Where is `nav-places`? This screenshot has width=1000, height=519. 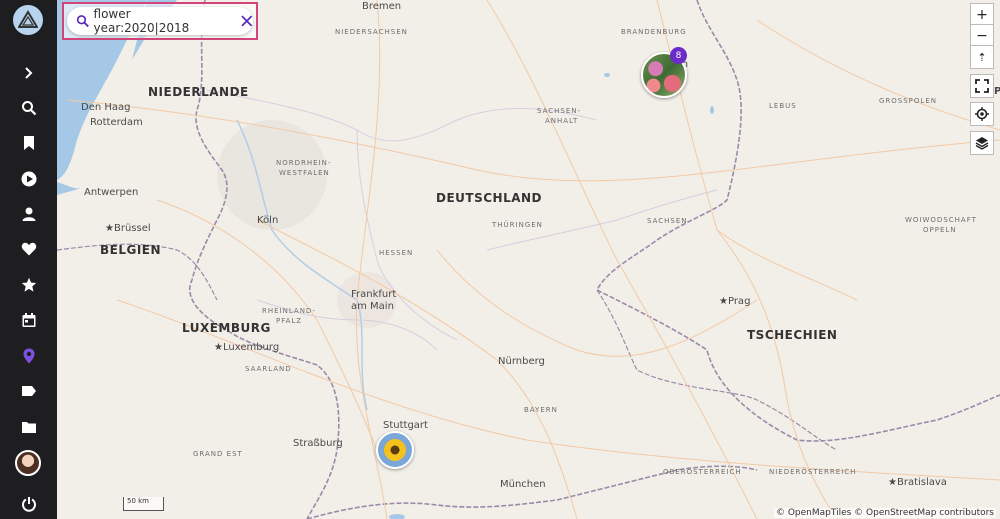
nav-places is located at coordinates (28, 356).